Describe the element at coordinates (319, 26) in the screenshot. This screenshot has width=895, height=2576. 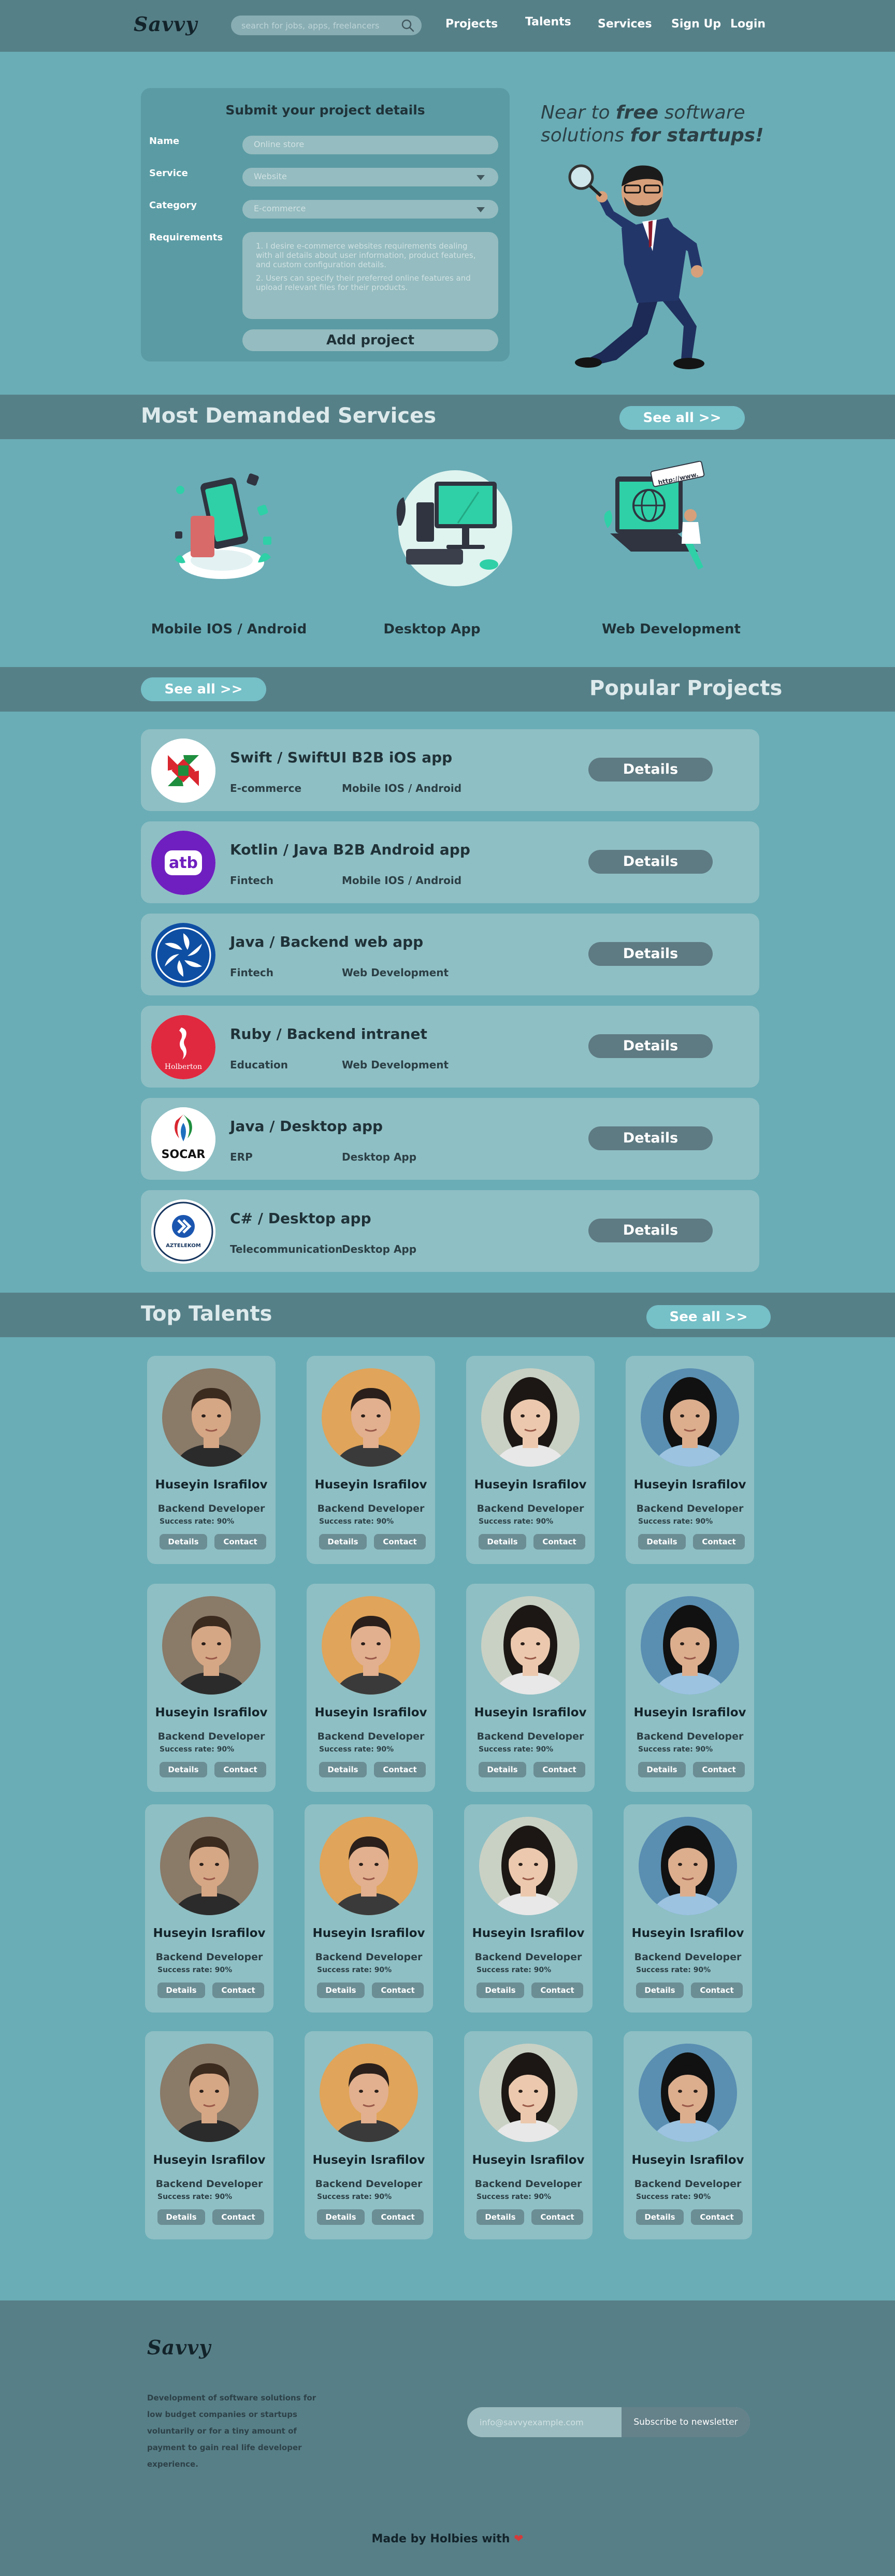
I see `search-input` at that location.